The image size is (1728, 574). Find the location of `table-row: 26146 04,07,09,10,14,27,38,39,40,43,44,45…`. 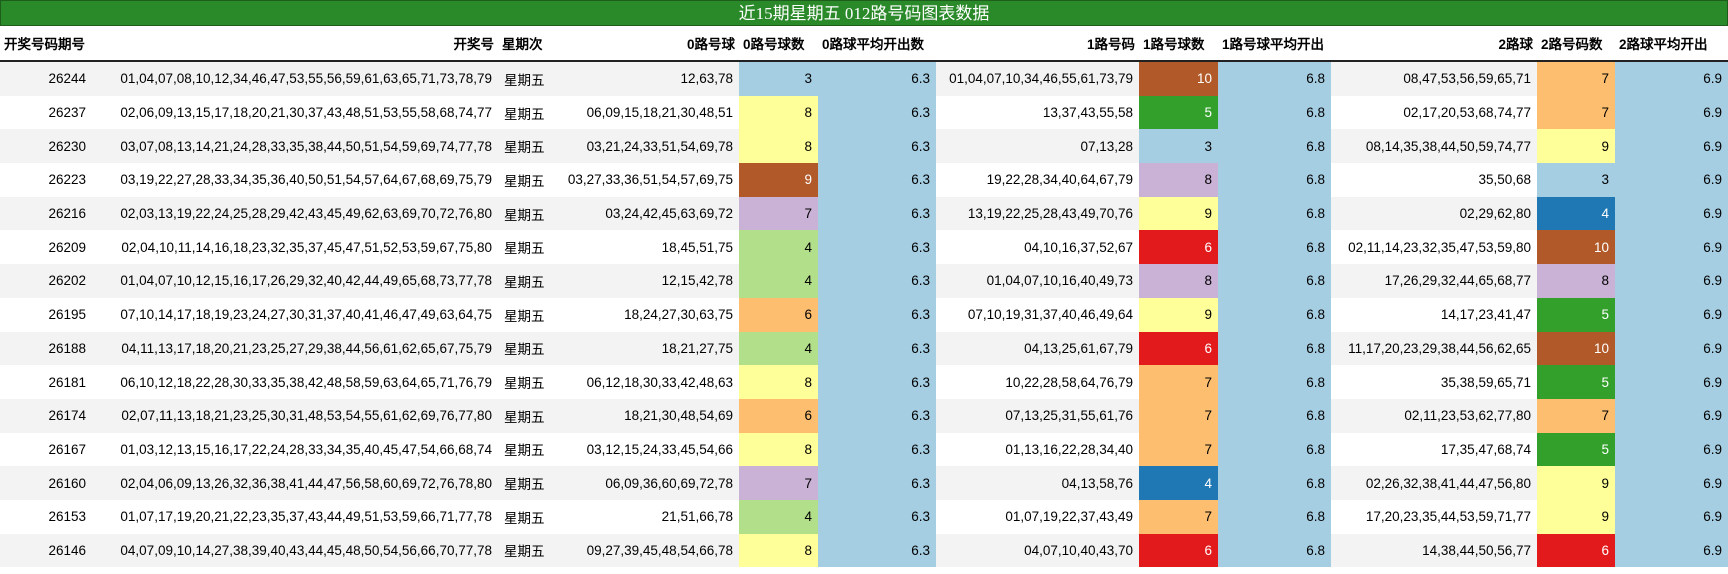

table-row: 26146 04,07,09,10,14,27,38,39,40,43,44,45… is located at coordinates (864, 550).